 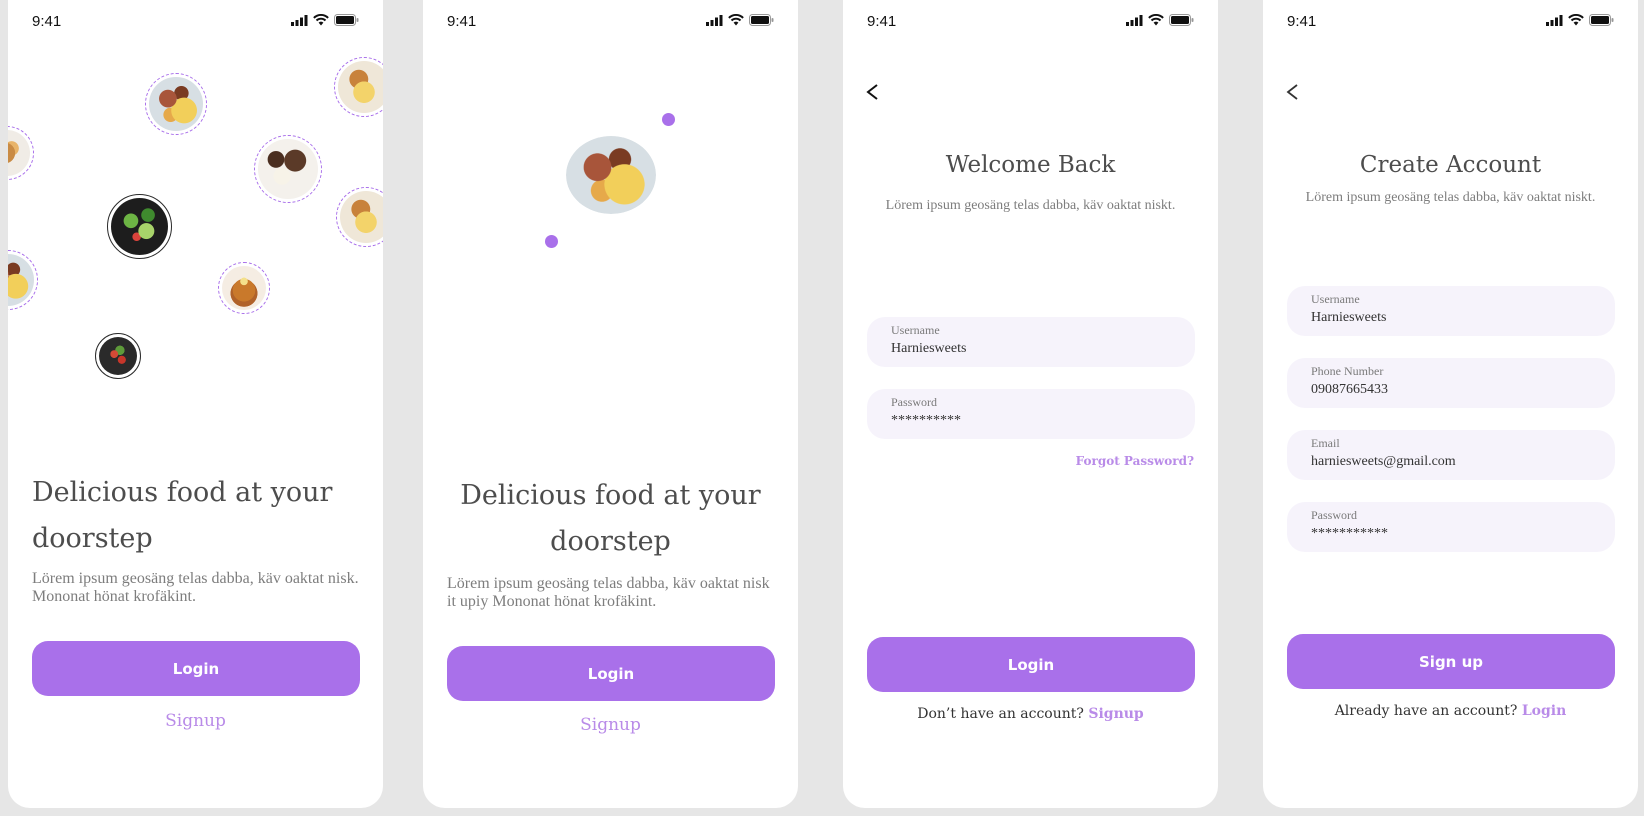 I want to click on page-title: Create Account, so click(x=1450, y=165).